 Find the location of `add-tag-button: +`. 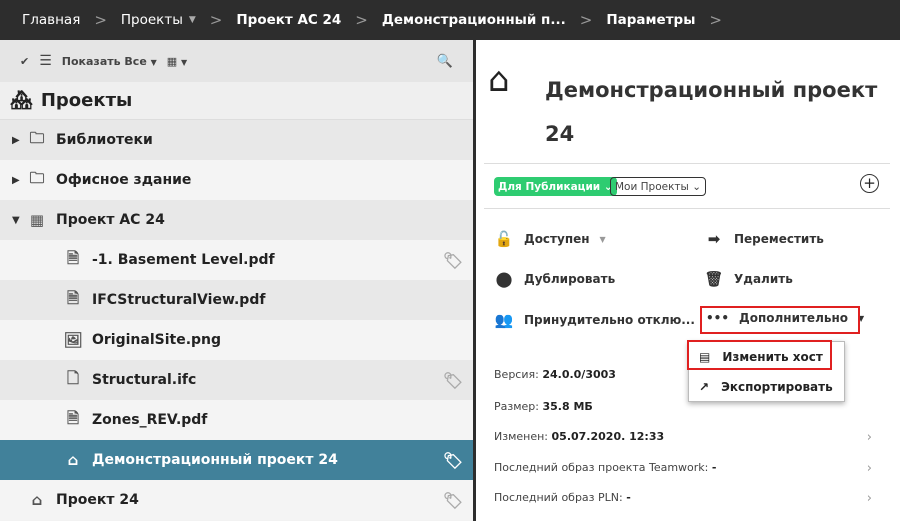

add-tag-button: + is located at coordinates (869, 183).